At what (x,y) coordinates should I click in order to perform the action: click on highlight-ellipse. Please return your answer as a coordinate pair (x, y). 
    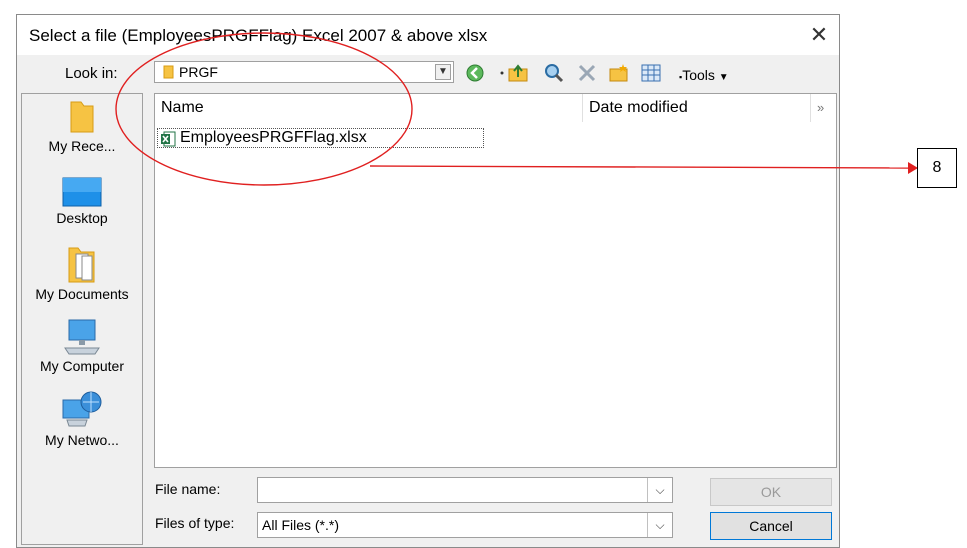
    Looking at the image, I should click on (264, 109).